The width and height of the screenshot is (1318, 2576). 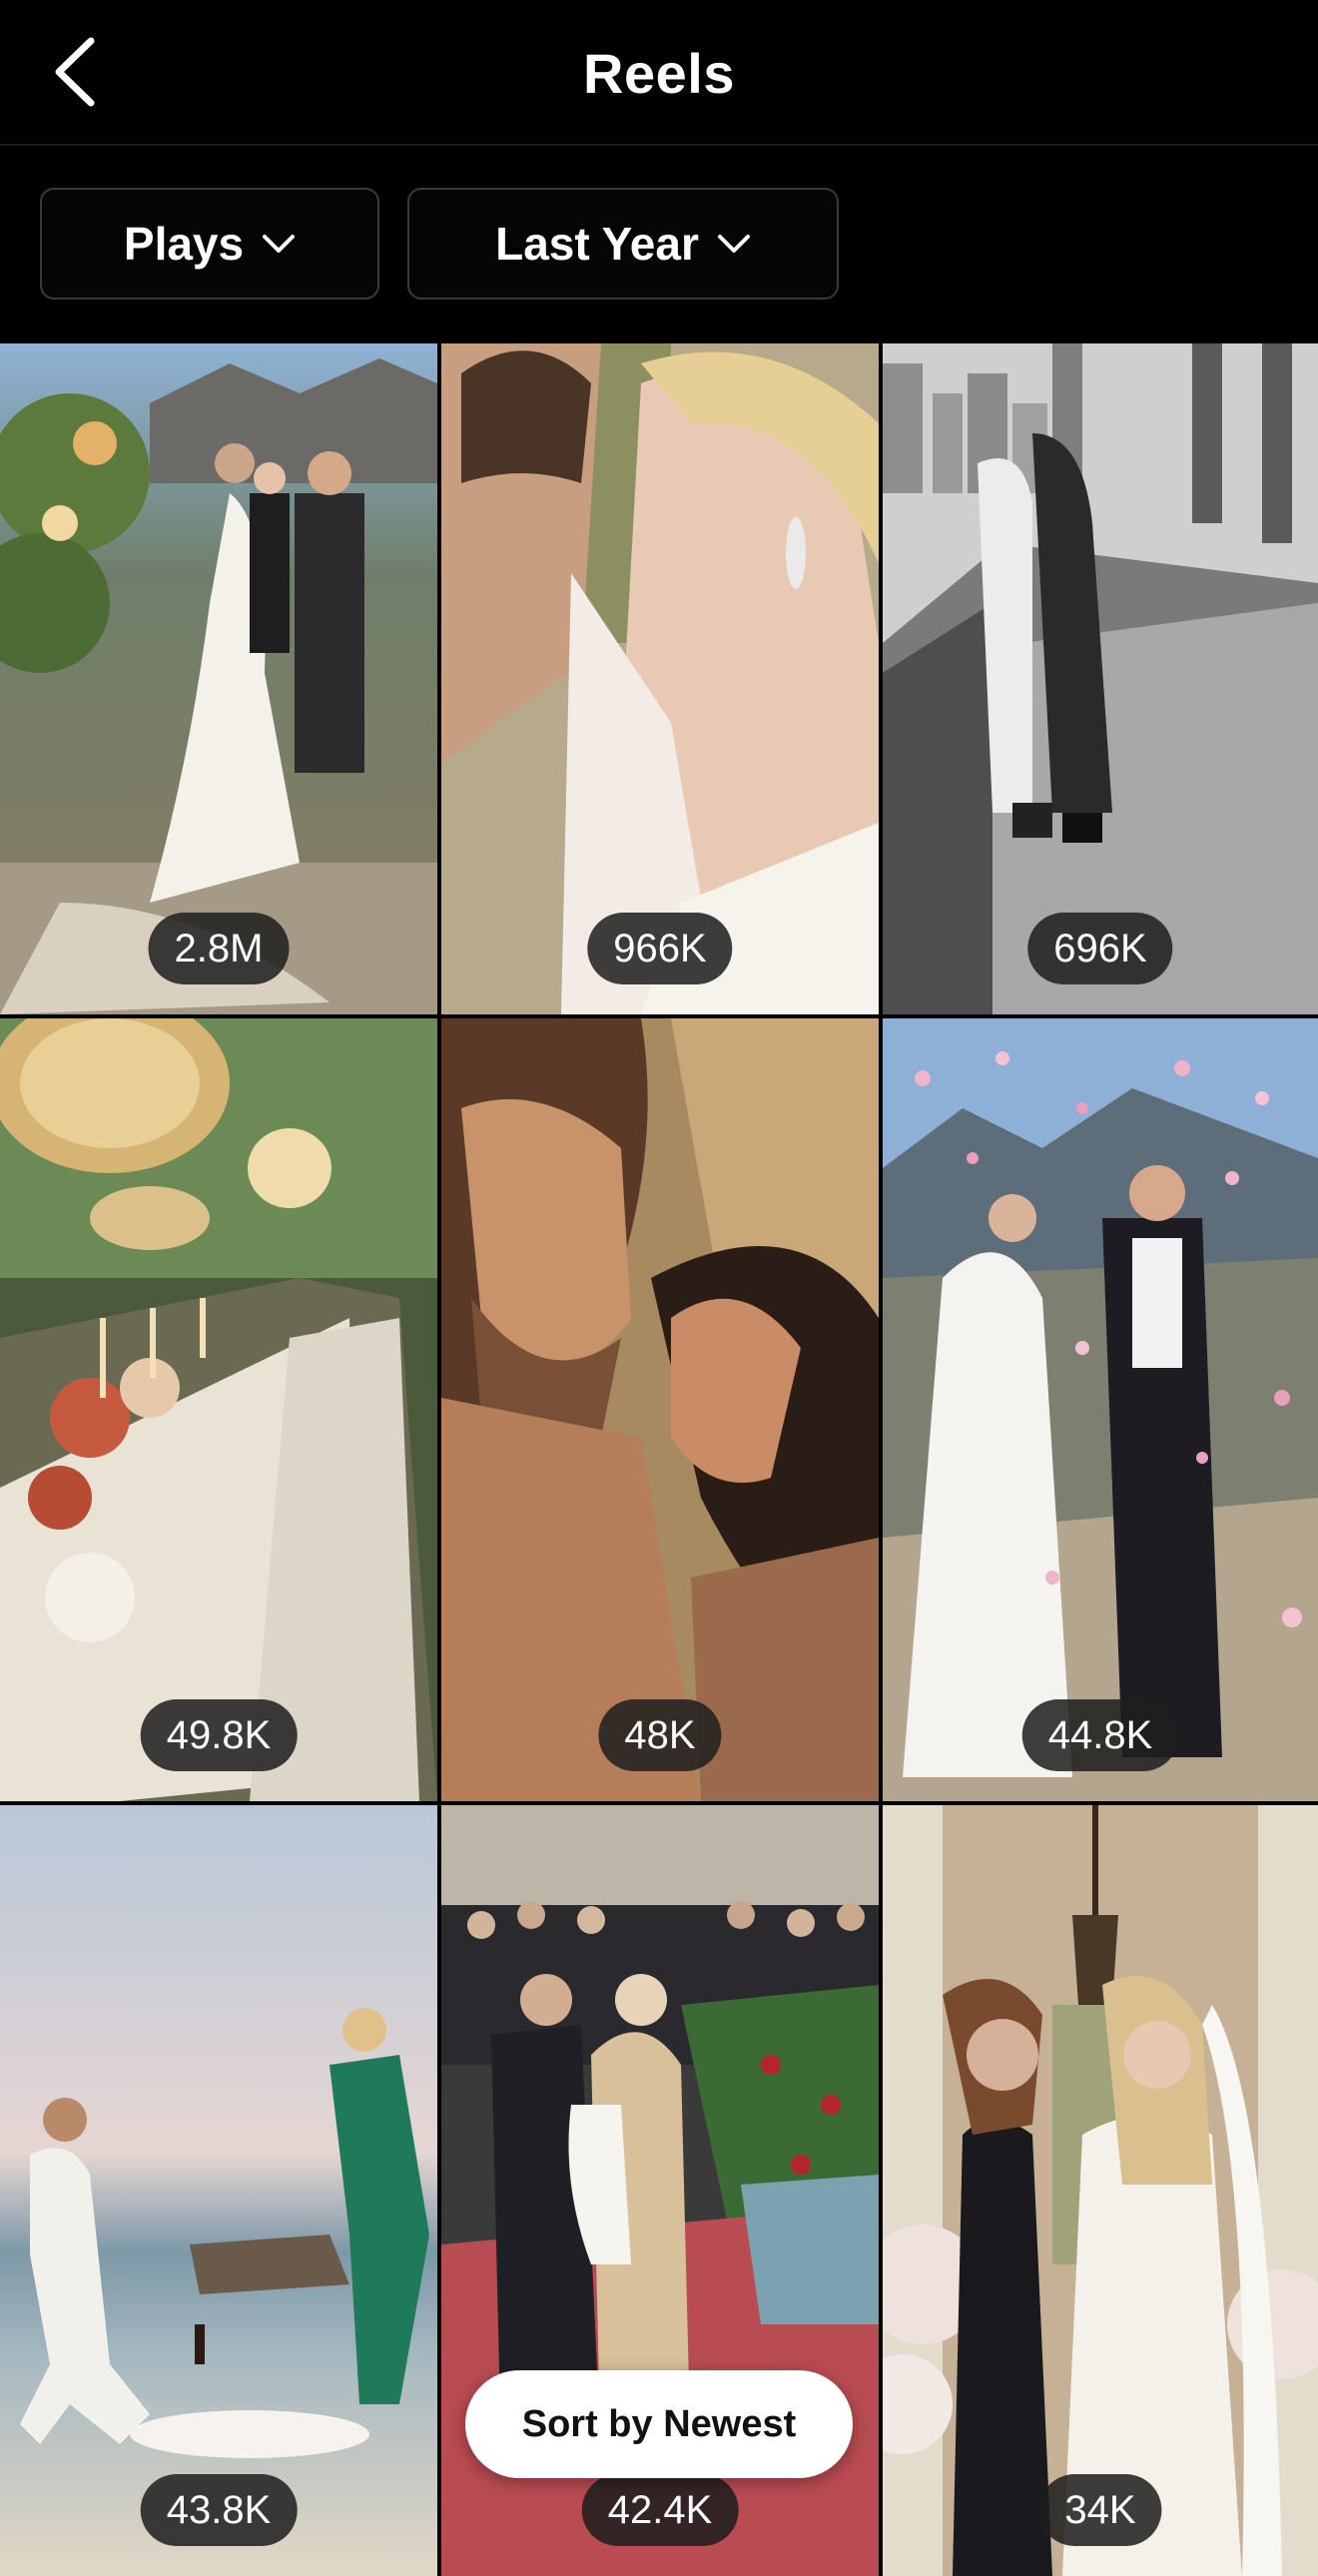 I want to click on play-count: 2.8M, so click(x=219, y=948).